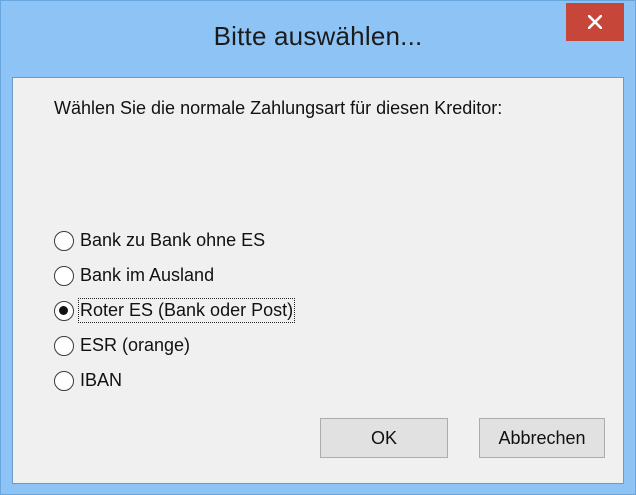  I want to click on radio-option-iban: IBAN, so click(174, 380).